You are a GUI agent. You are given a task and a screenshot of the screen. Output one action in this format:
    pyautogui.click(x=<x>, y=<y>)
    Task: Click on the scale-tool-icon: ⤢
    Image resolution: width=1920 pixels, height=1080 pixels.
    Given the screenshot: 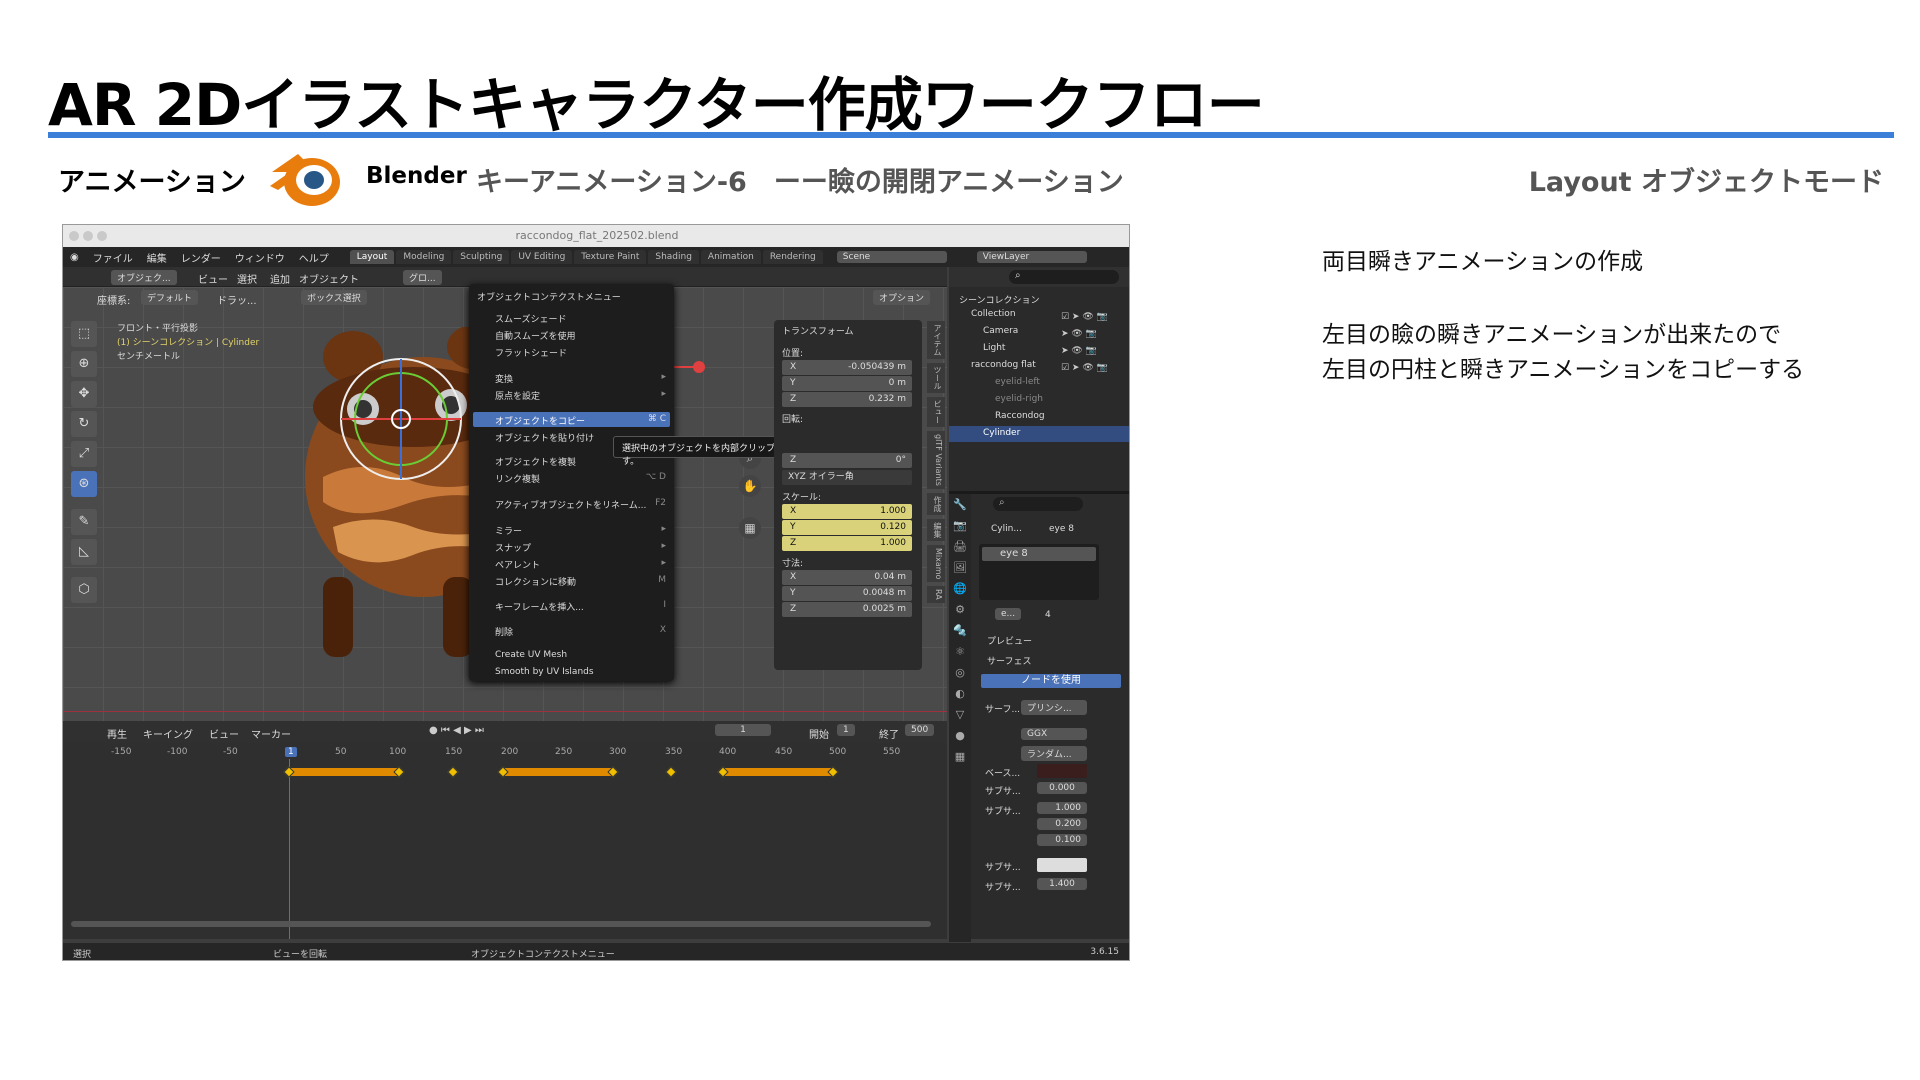 What is the action you would take?
    pyautogui.click(x=84, y=454)
    